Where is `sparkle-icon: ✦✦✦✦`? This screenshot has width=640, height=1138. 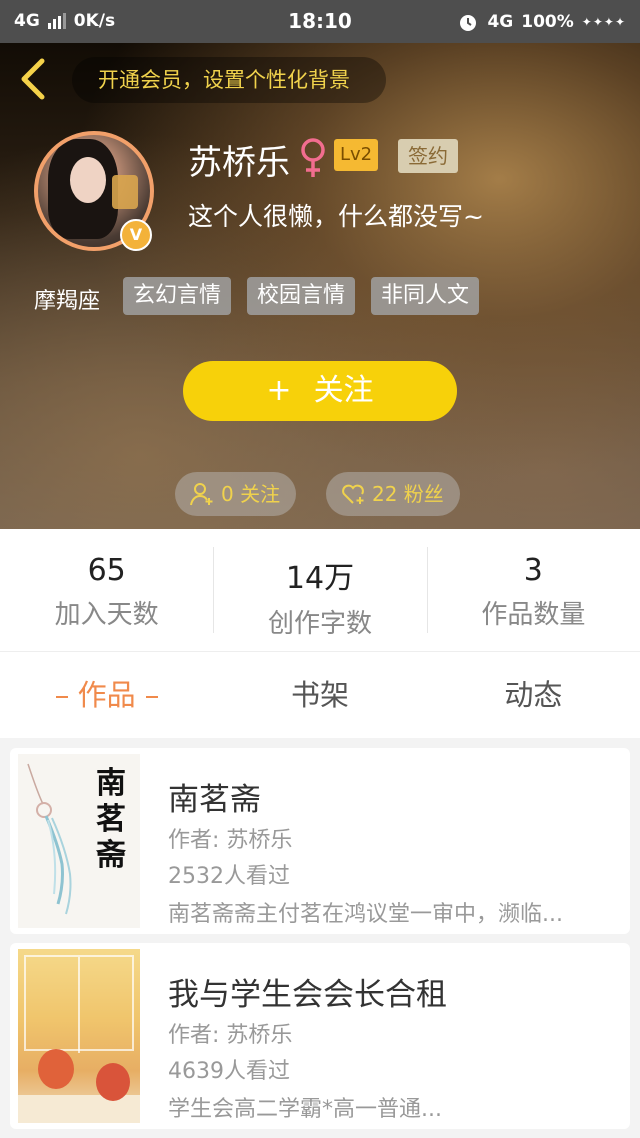 sparkle-icon: ✦✦✦✦ is located at coordinates (603, 22).